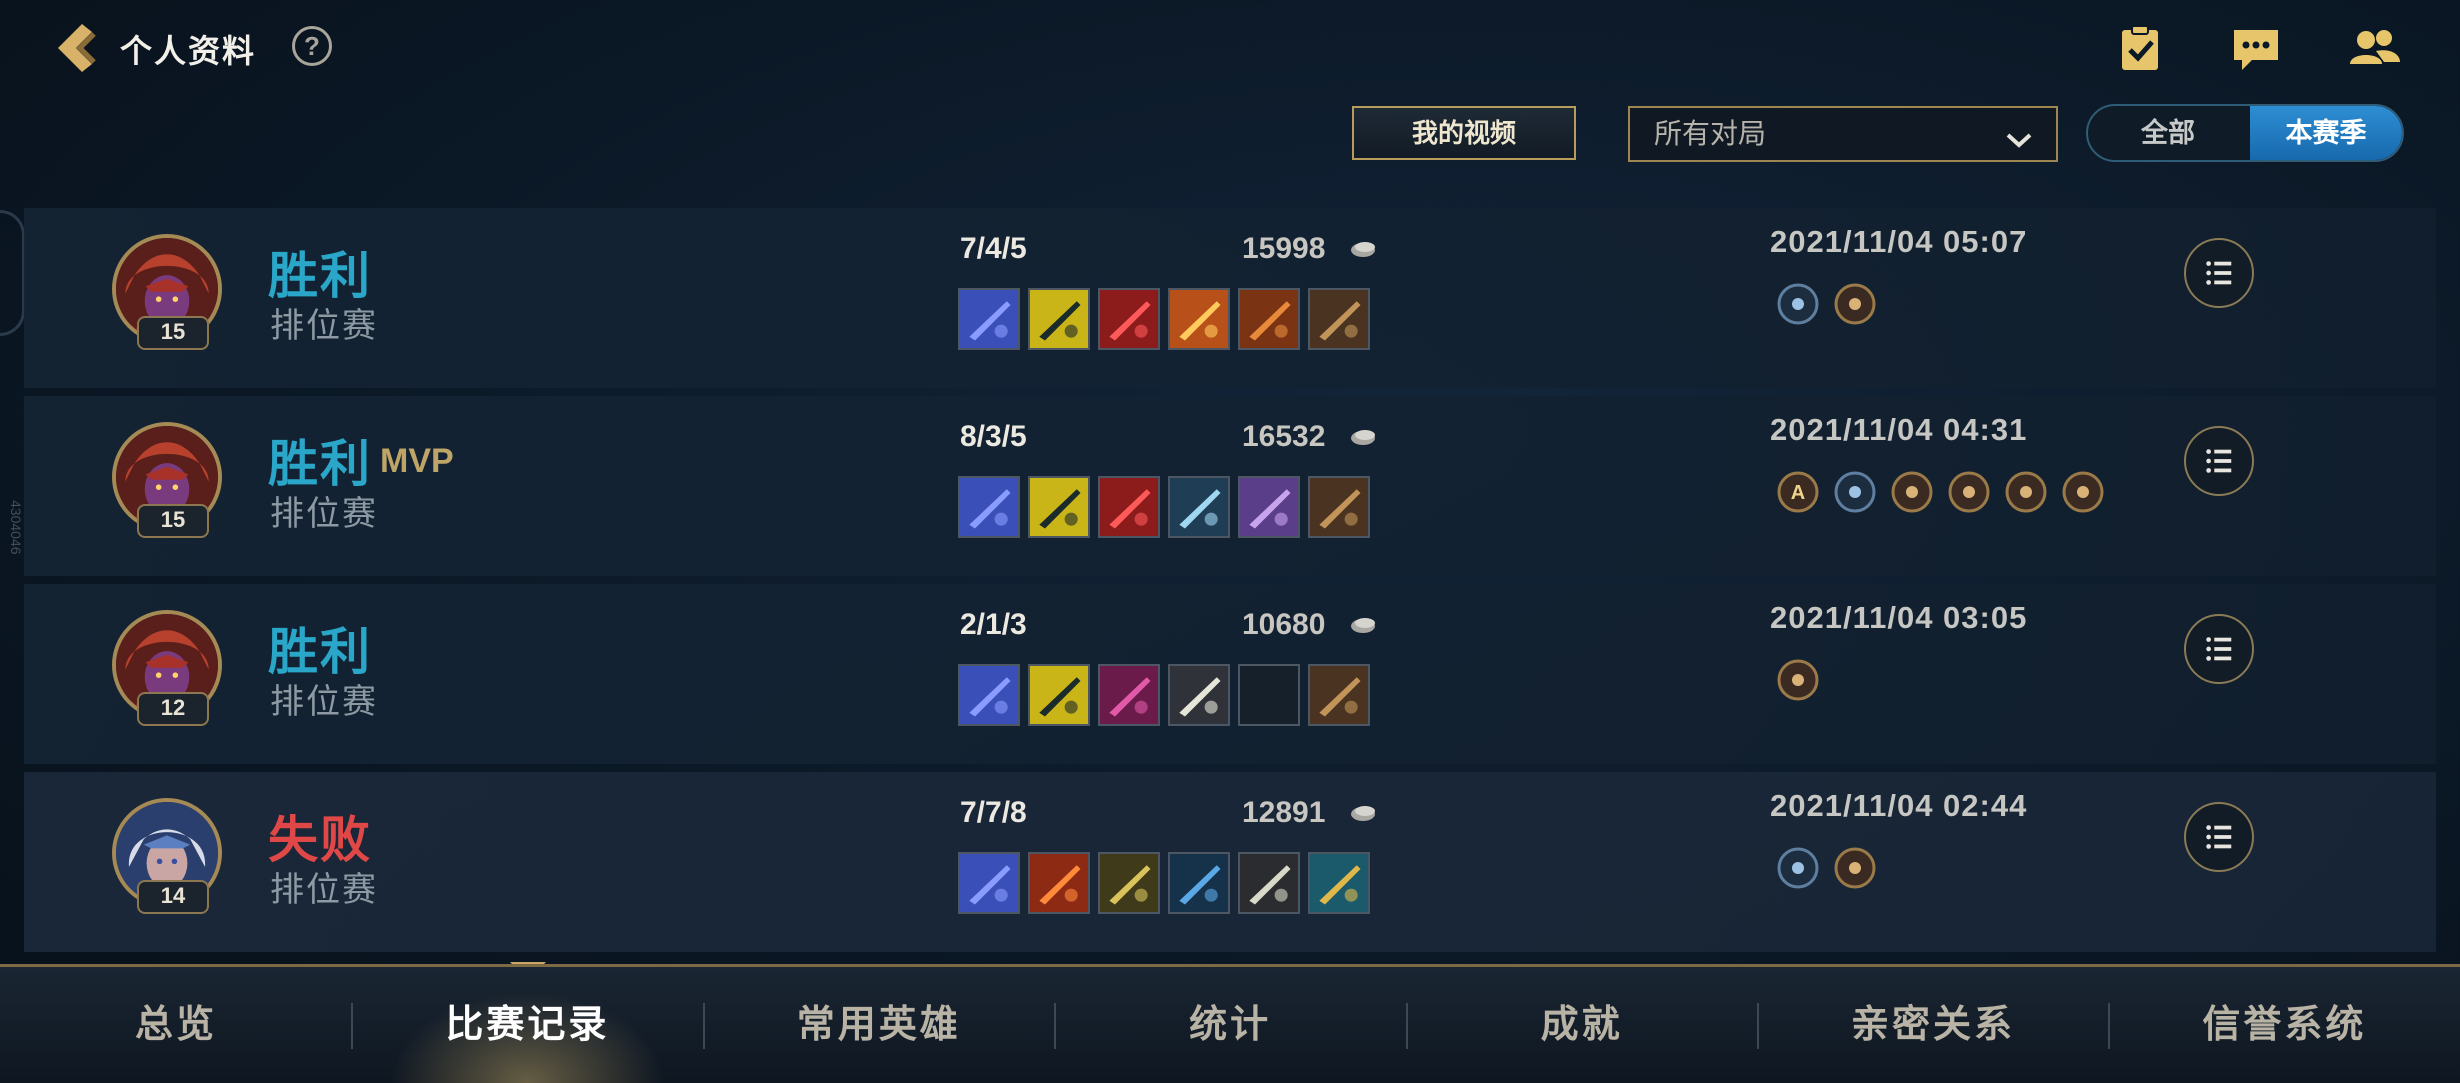 The image size is (2460, 1083). What do you see at coordinates (12, 273) in the screenshot?
I see `side-drawer-handle` at bounding box center [12, 273].